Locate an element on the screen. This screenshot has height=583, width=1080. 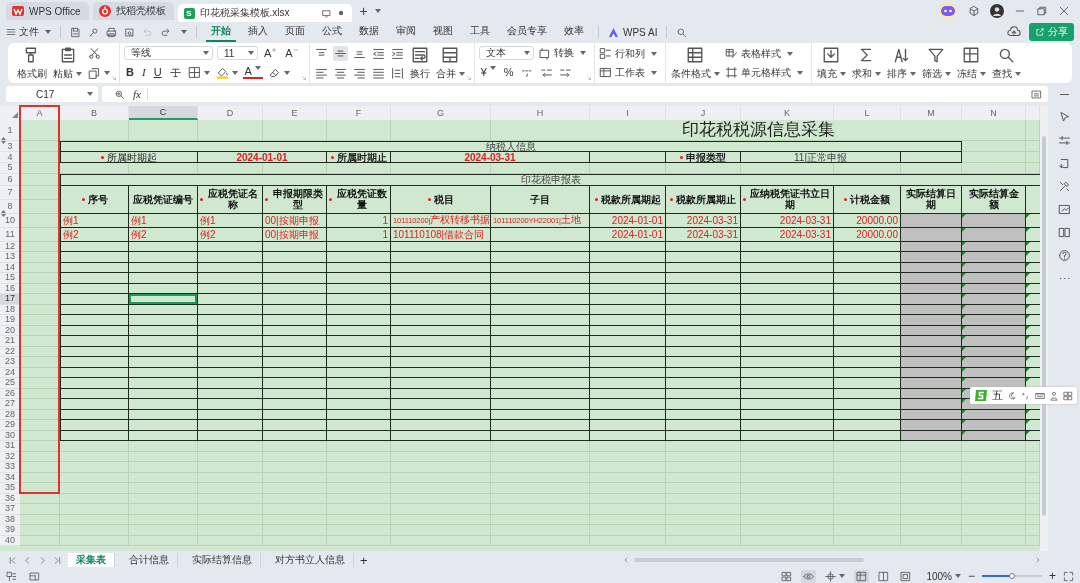
ribbon-tab: 审阅 is located at coordinates (406, 32).